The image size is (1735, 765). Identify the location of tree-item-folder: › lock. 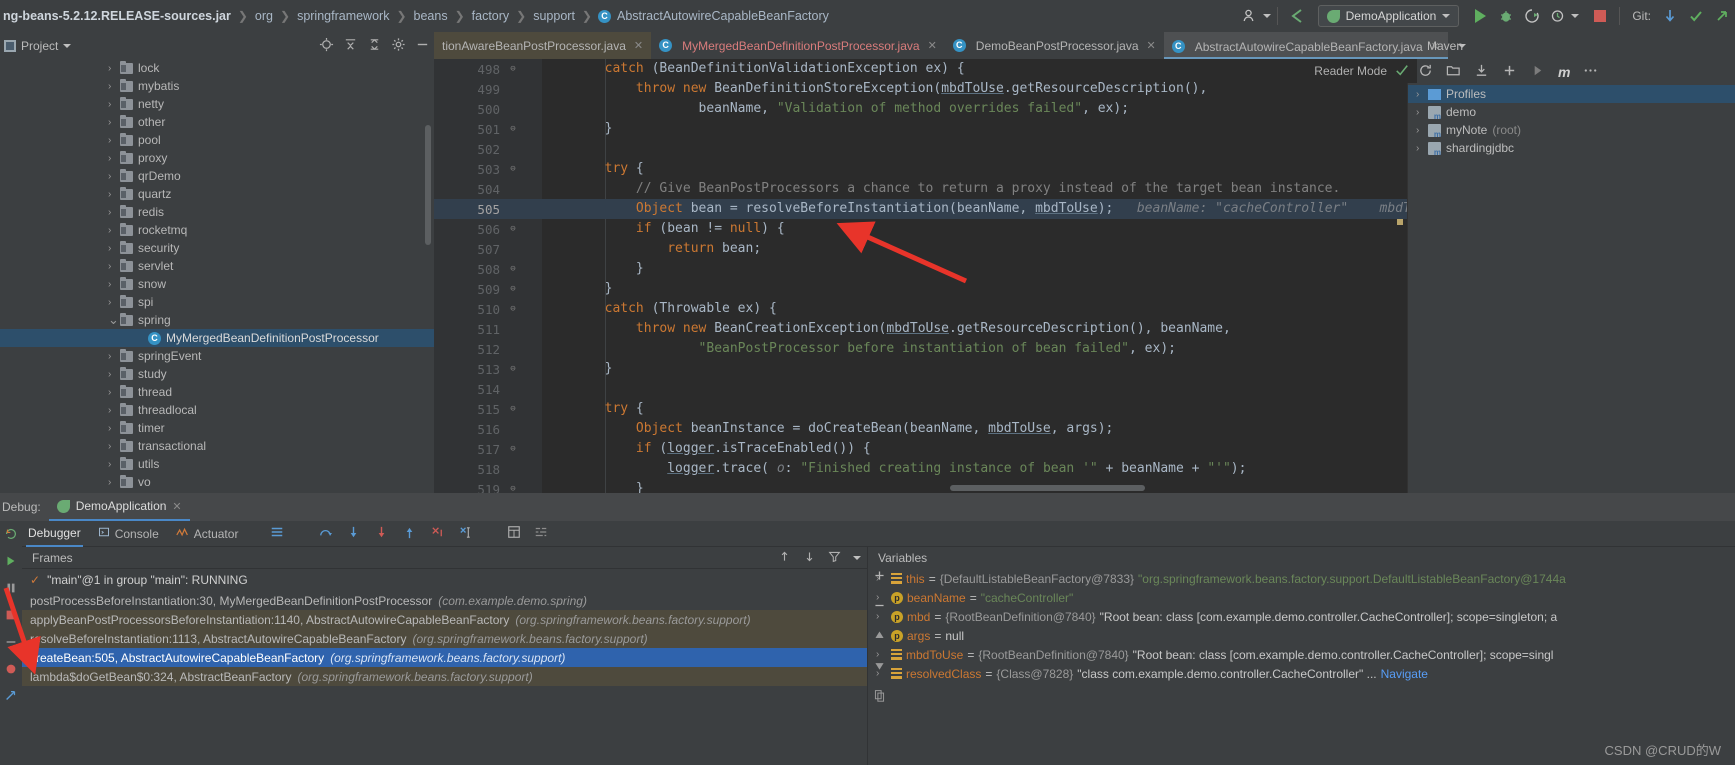
(217, 68).